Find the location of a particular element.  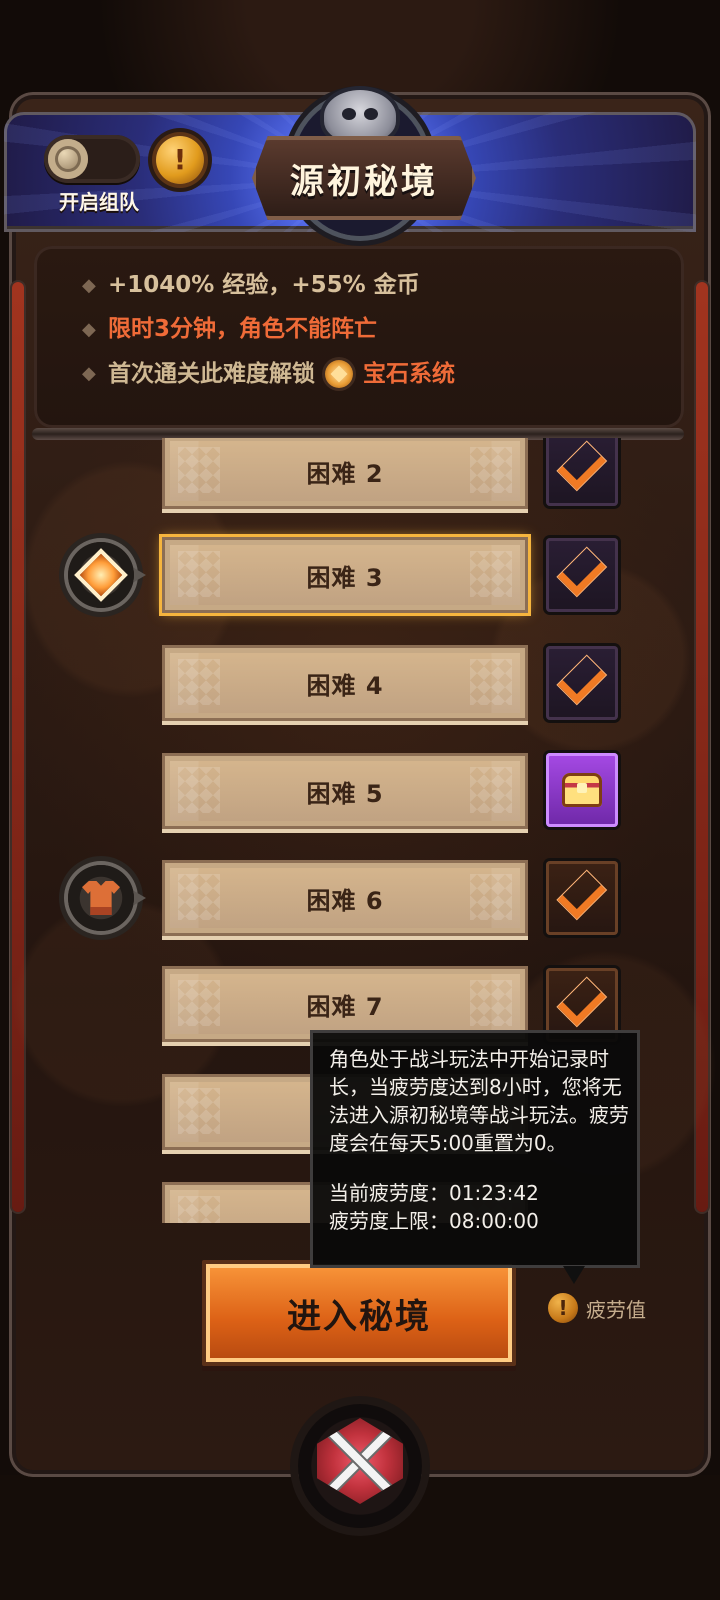

page-title: 源初秘境 is located at coordinates (364, 181).